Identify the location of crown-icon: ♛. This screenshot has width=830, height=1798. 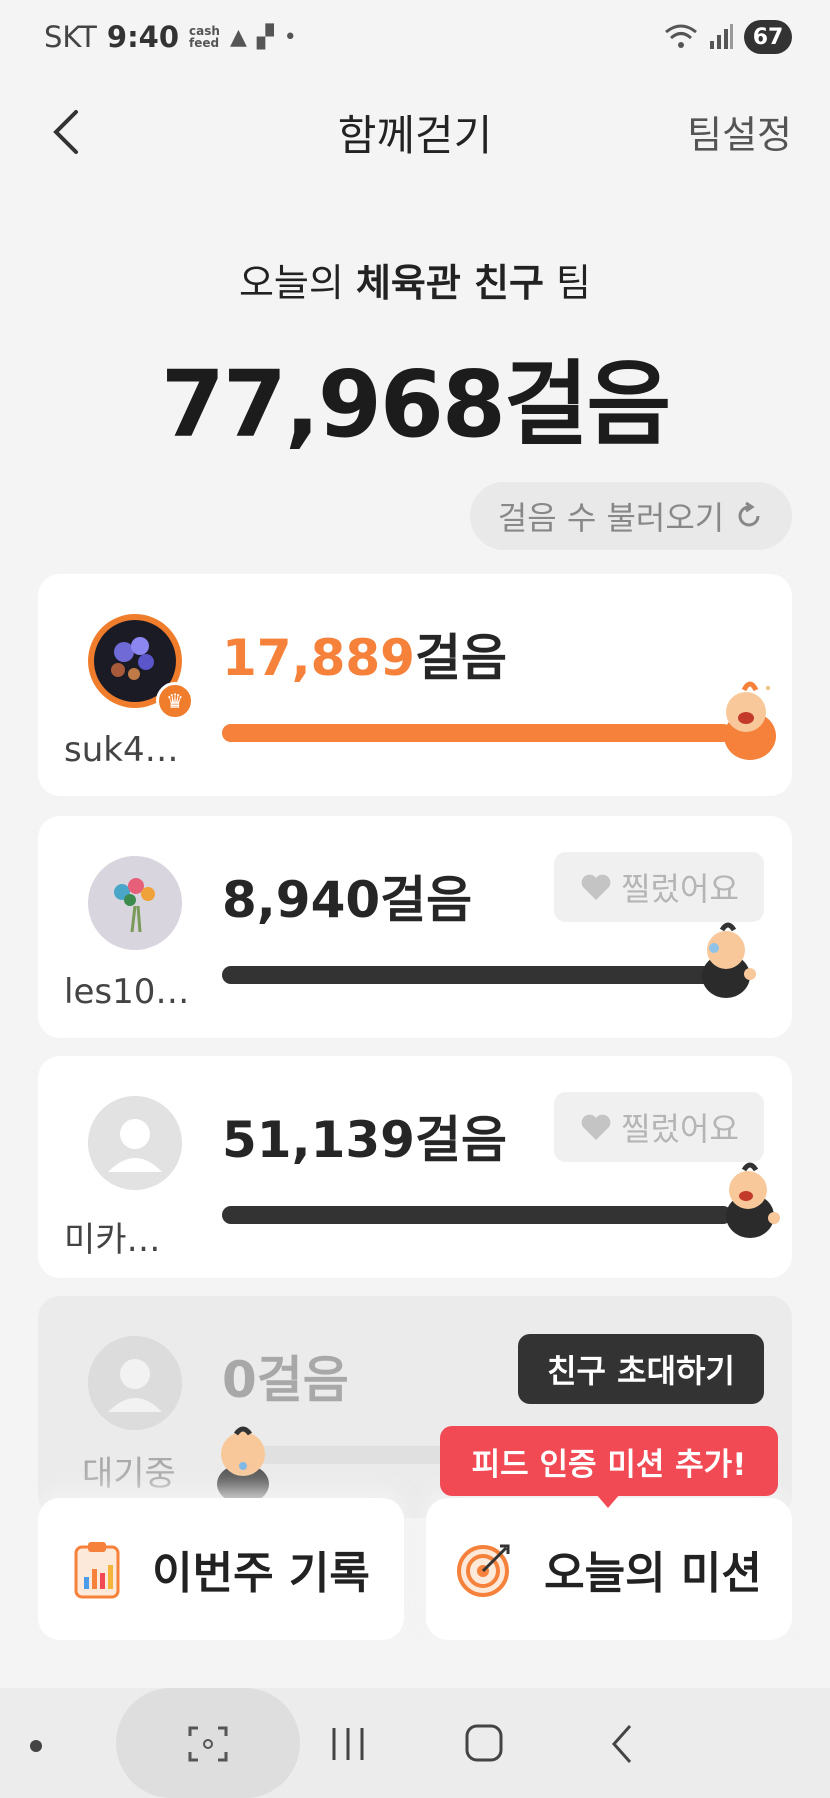
(175, 701).